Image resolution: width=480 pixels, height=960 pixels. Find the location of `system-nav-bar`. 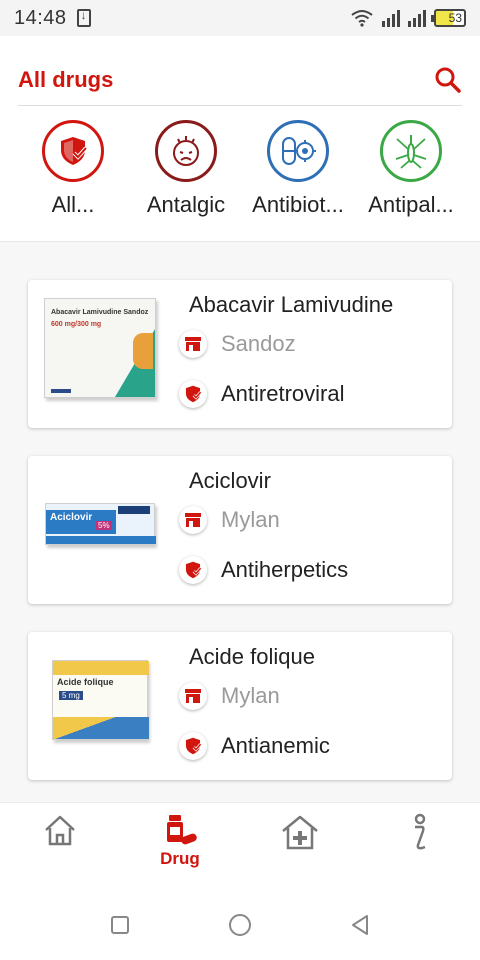

system-nav-bar is located at coordinates (240, 923).